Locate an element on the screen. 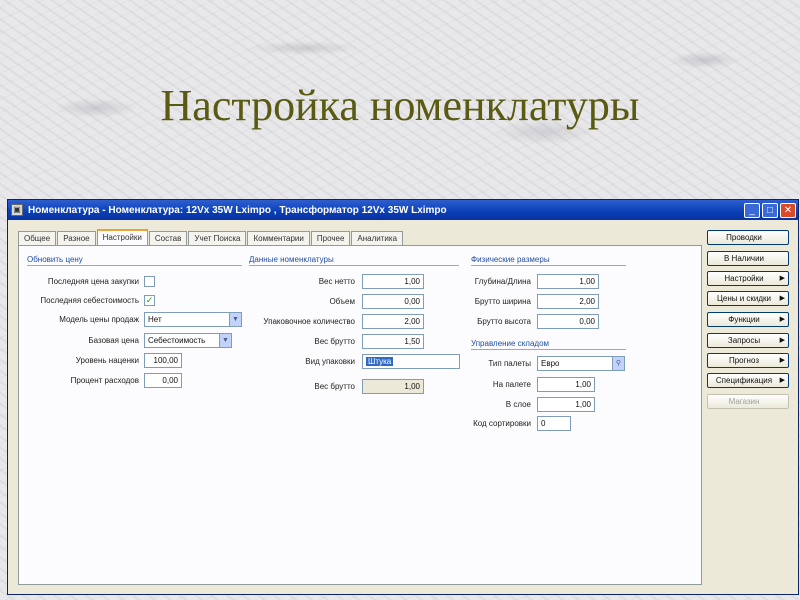  queries-button: Запросы ▶ is located at coordinates (748, 340).